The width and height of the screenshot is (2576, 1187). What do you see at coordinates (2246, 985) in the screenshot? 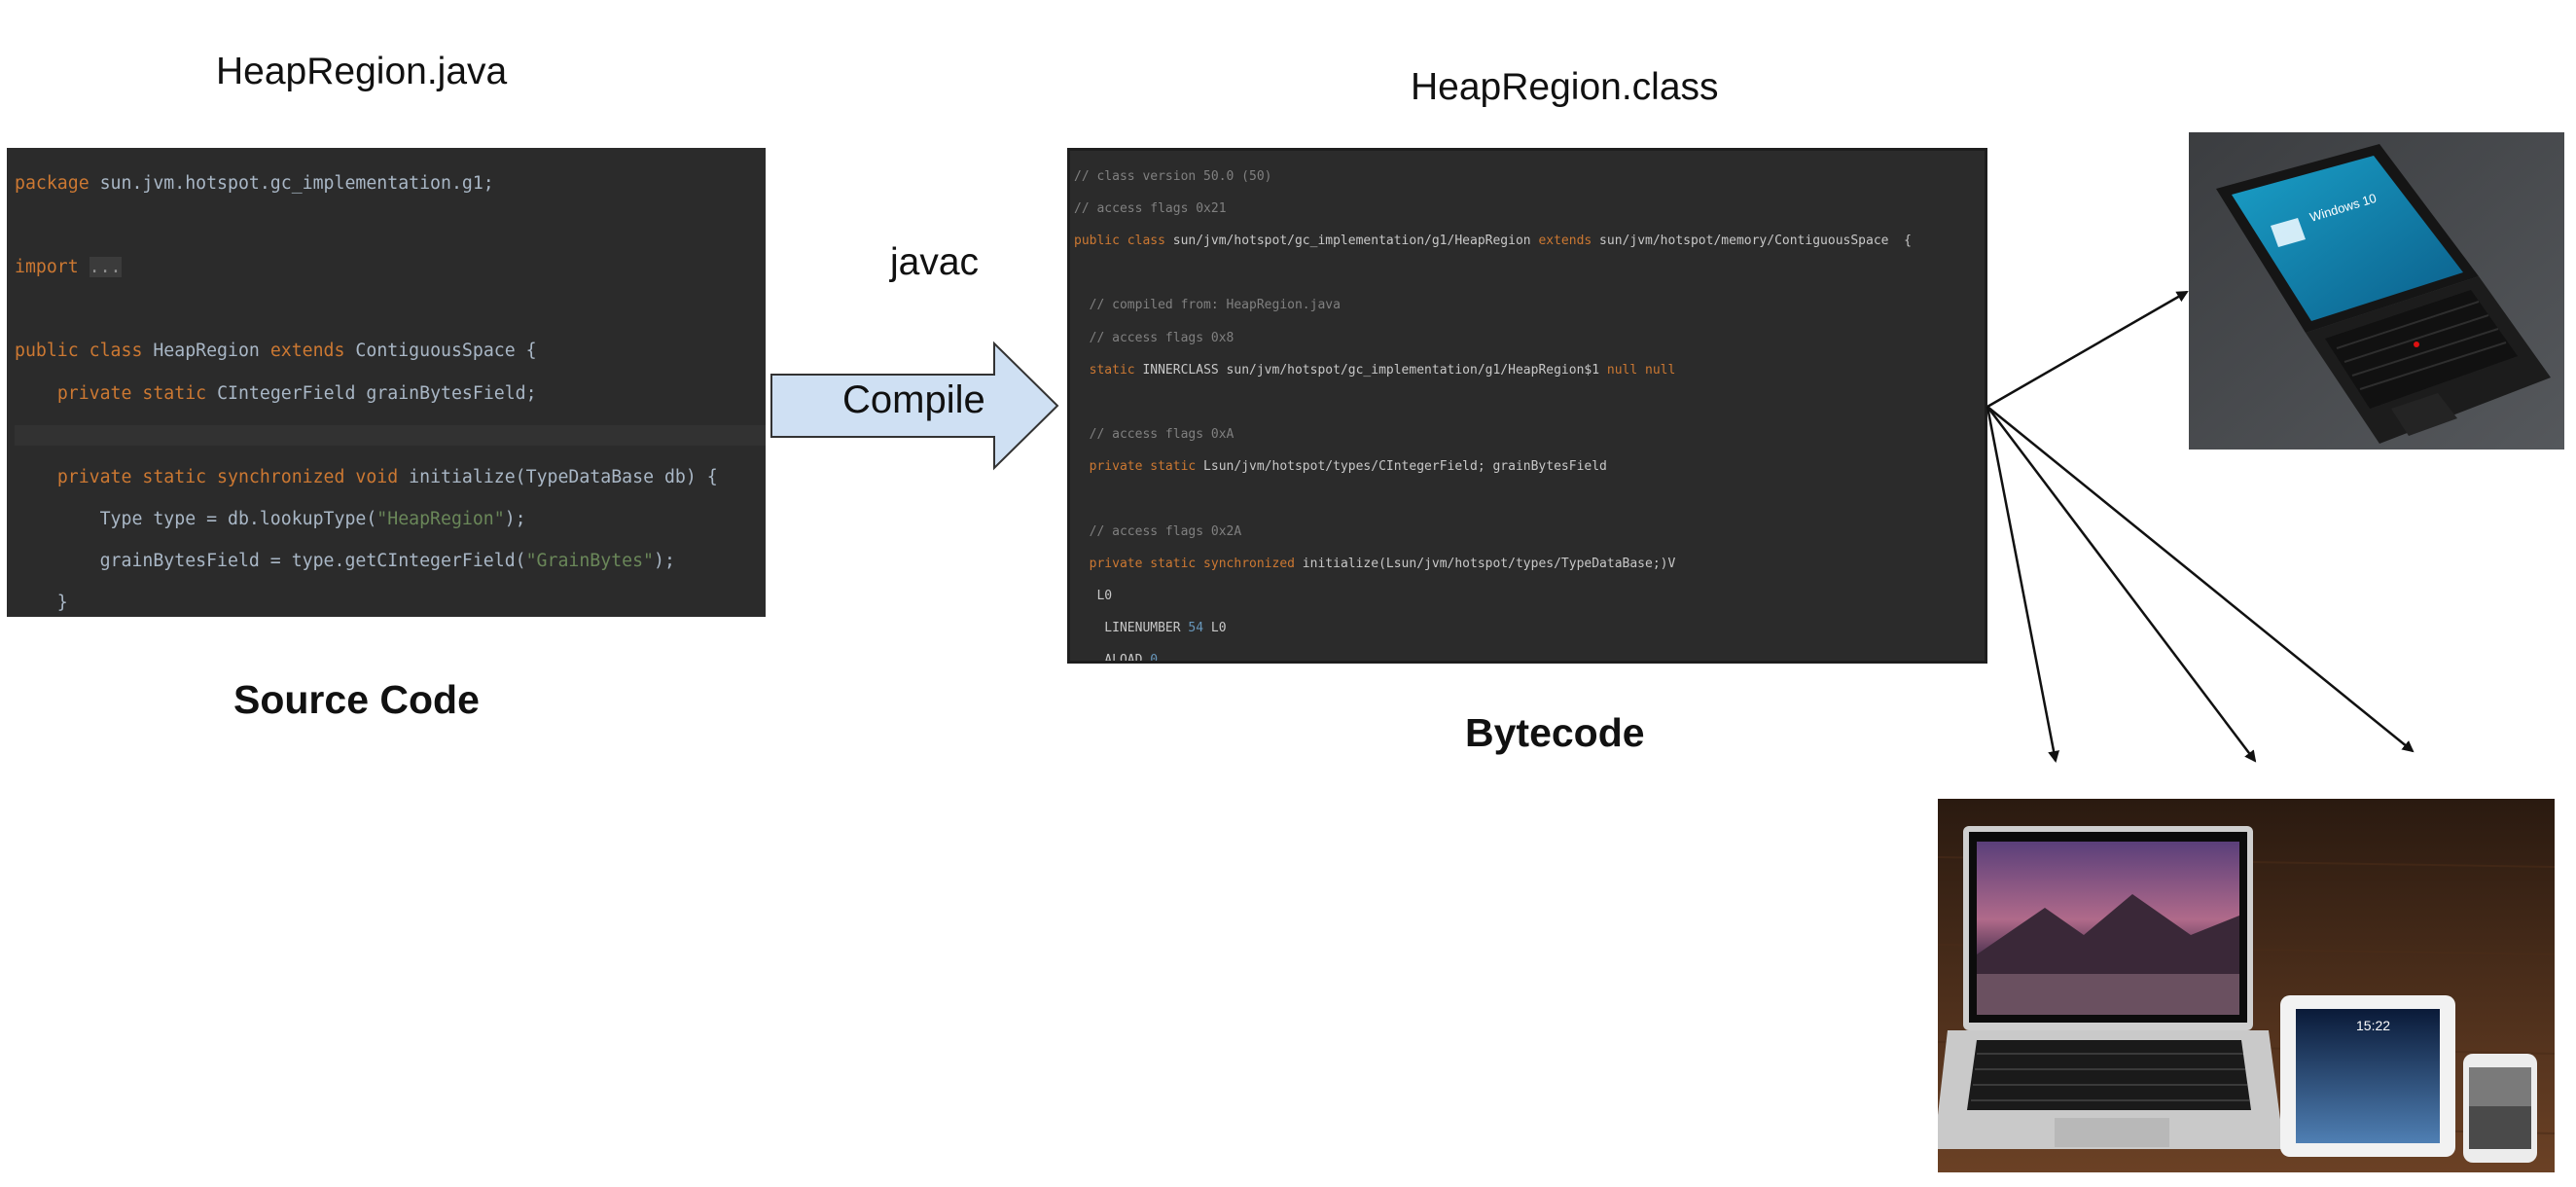
I see `apple-devices-photo: 15:22` at bounding box center [2246, 985].